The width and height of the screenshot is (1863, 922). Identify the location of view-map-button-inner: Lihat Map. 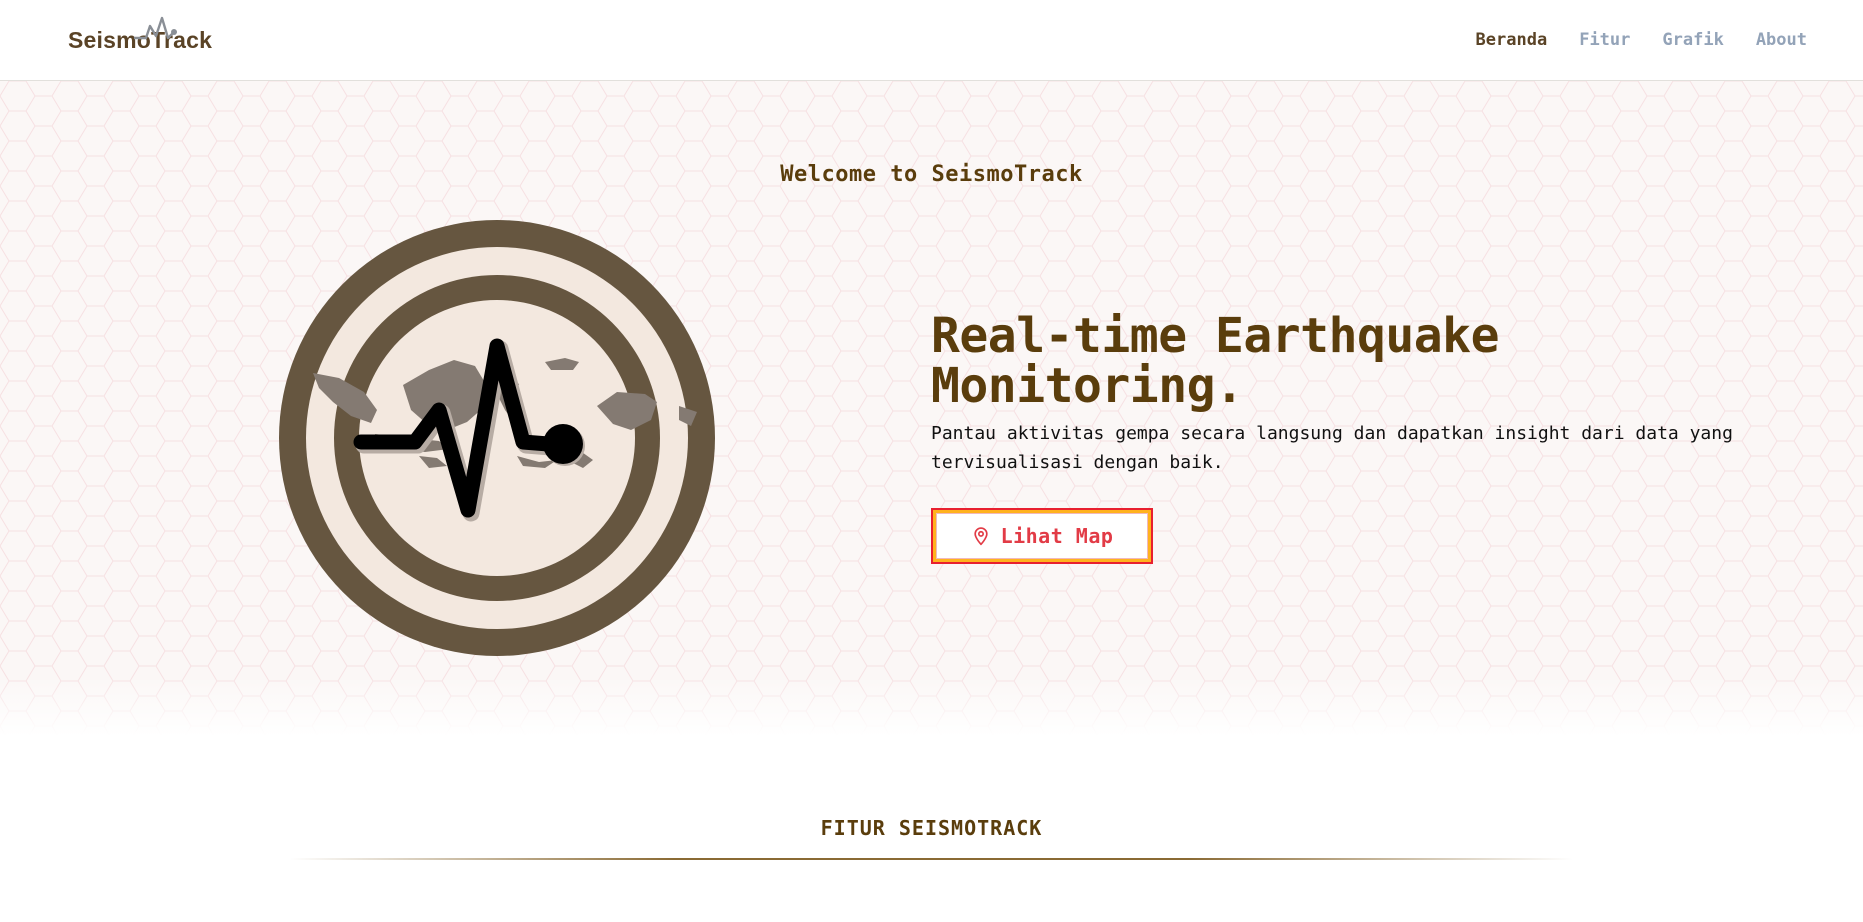
(1042, 536).